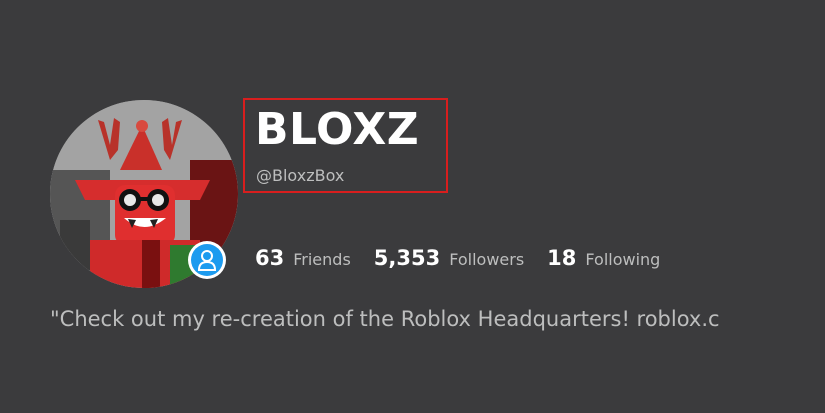 The width and height of the screenshot is (825, 413). I want to click on friends-link: 63 Friends, so click(303, 258).